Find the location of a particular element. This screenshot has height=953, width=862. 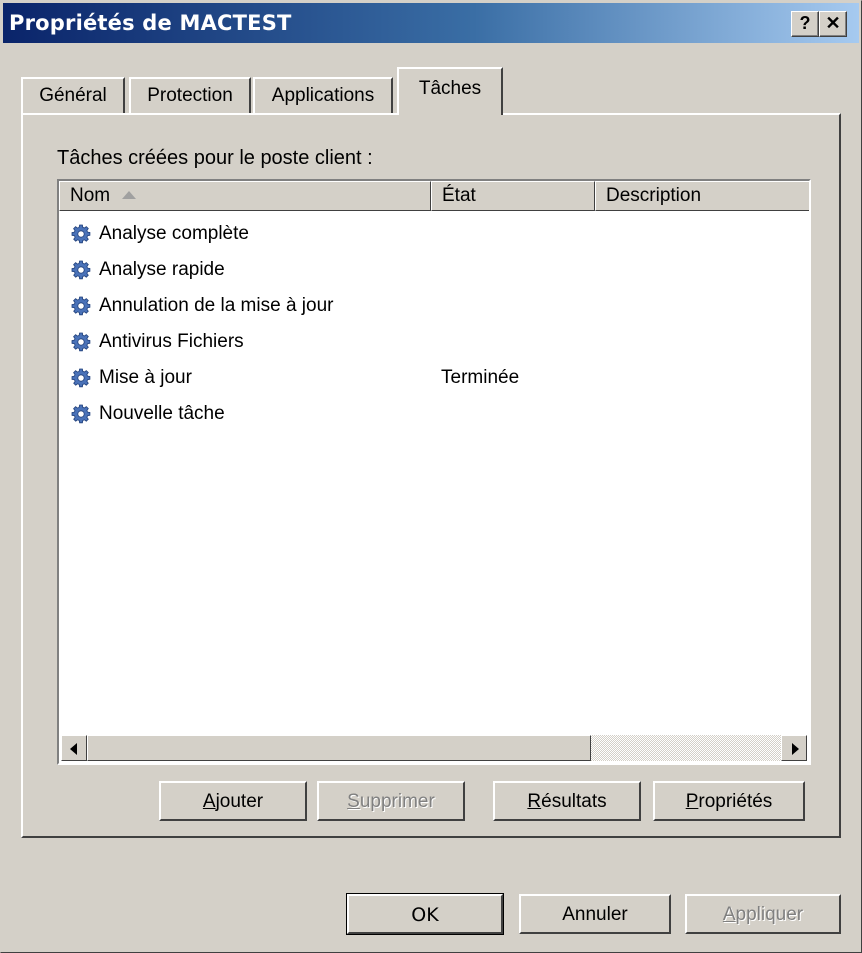

delete-button: Supprimer is located at coordinates (391, 801).